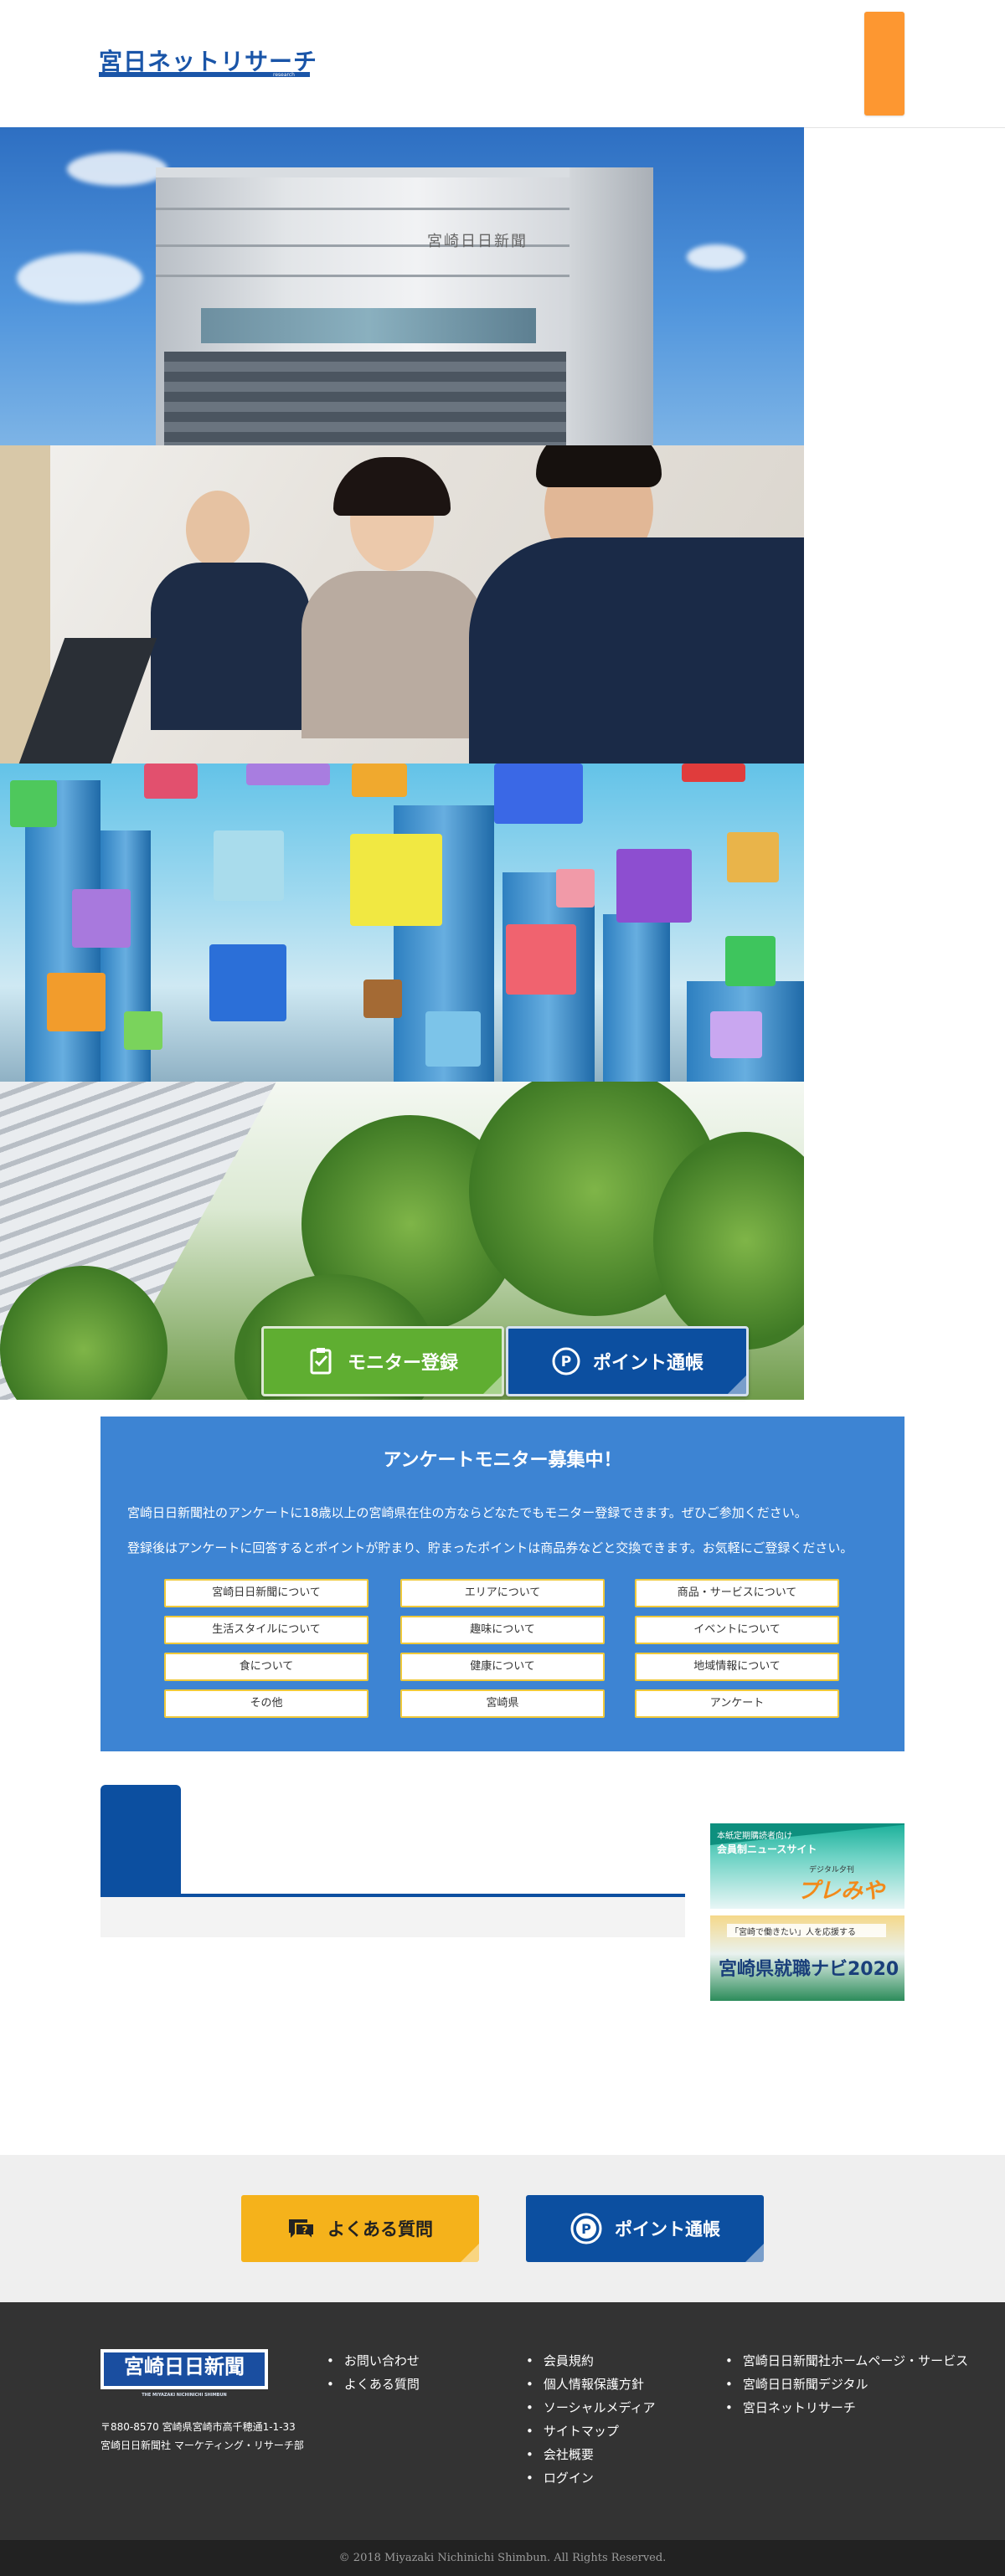  I want to click on clipboard-icon, so click(321, 1362).